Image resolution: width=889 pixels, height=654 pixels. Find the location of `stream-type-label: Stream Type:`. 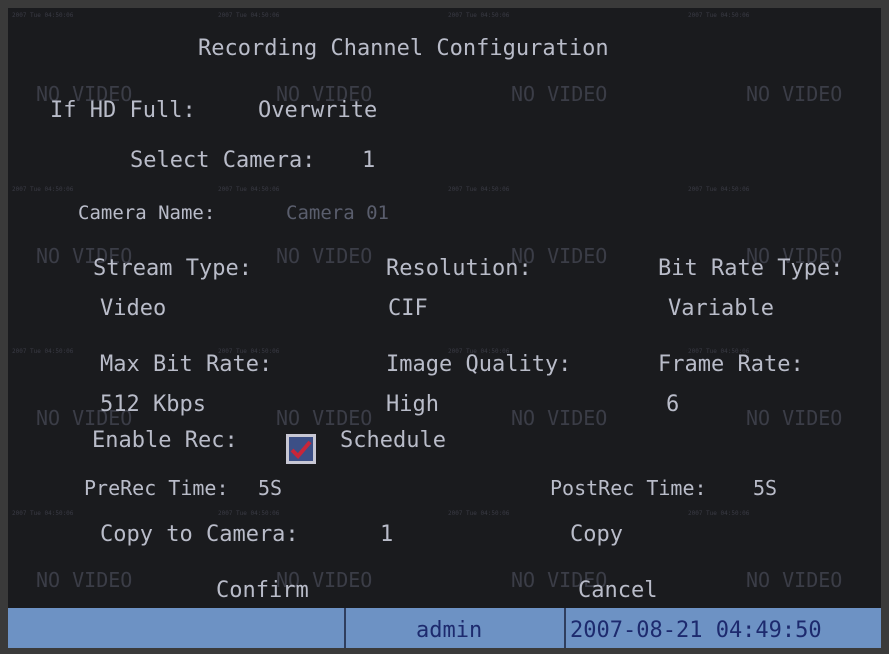

stream-type-label: Stream Type: is located at coordinates (172, 268).